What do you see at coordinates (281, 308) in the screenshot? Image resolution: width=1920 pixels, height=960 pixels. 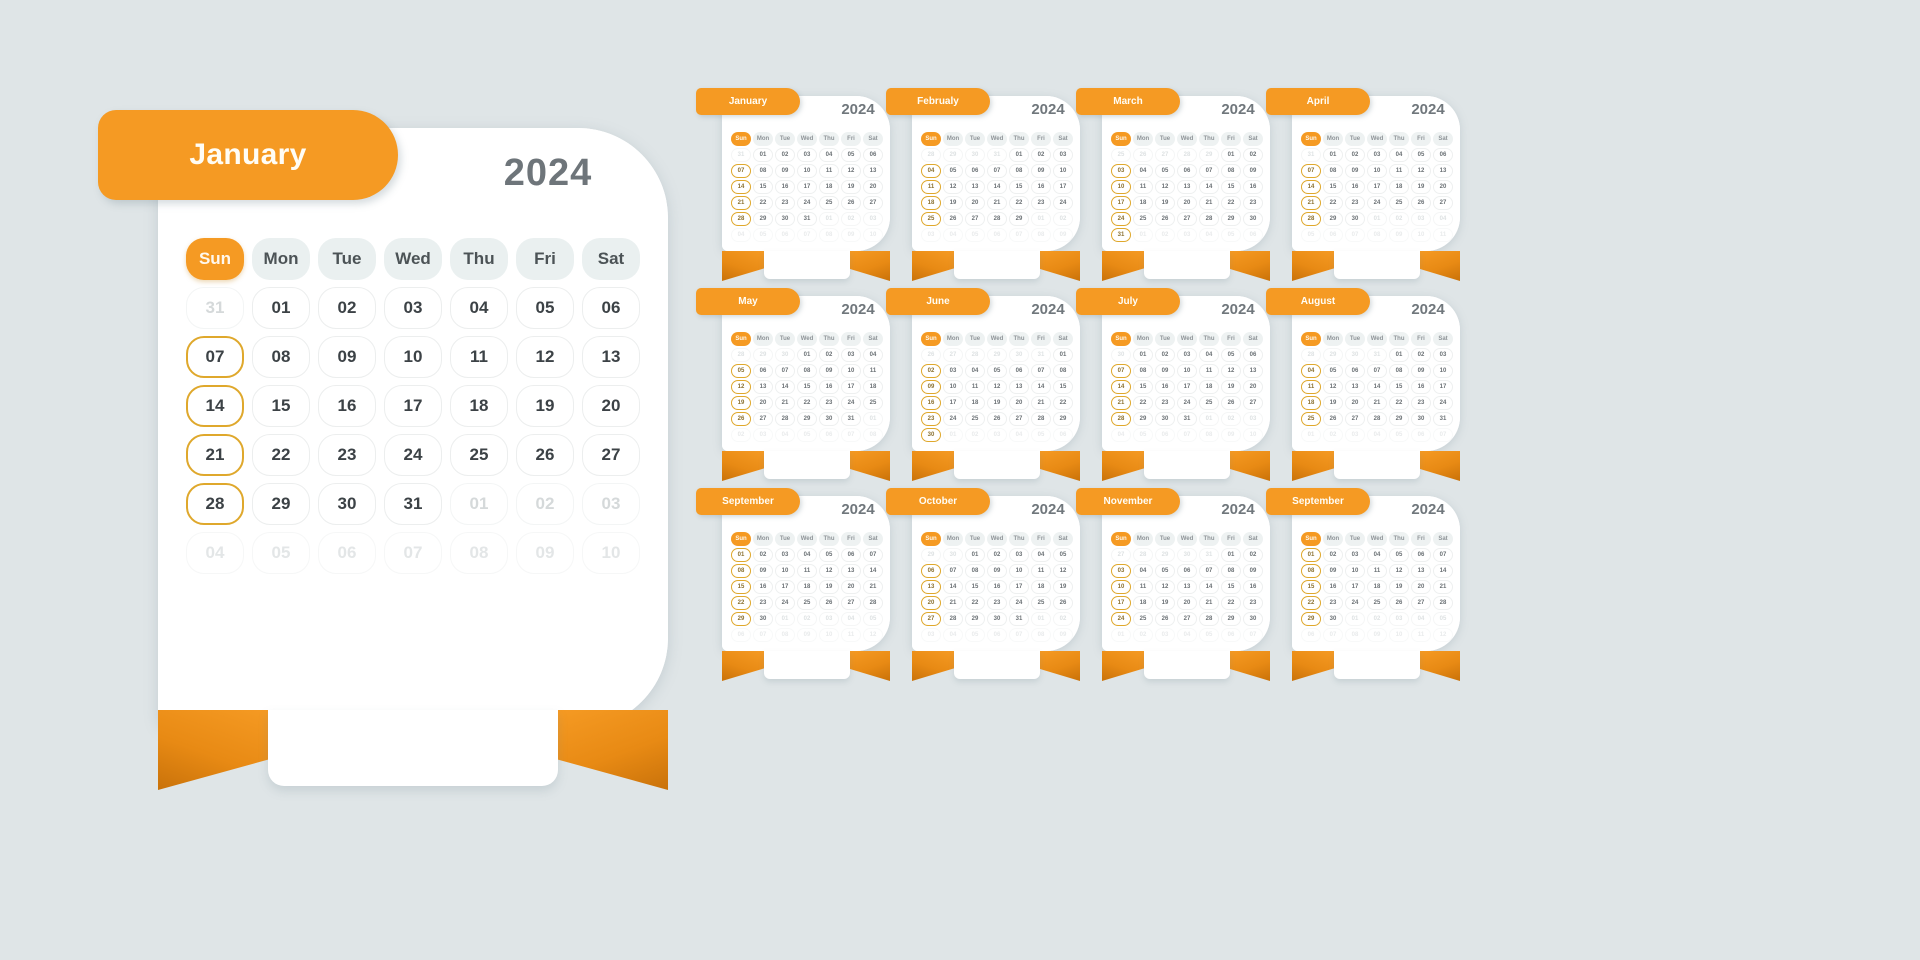 I see `day-cell: 01` at bounding box center [281, 308].